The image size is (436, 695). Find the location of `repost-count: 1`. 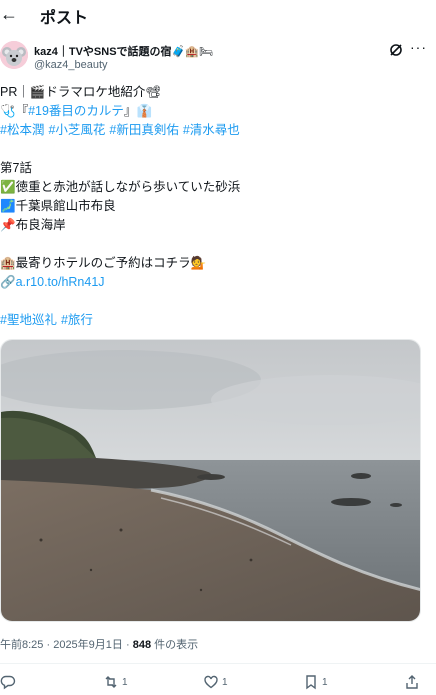

repost-count: 1 is located at coordinates (125, 682).